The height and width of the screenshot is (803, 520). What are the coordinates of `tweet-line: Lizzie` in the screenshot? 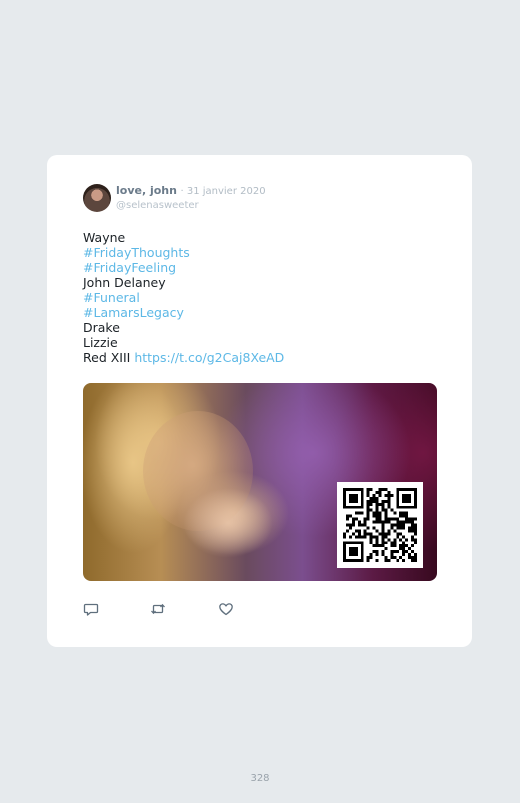 It's located at (100, 342).